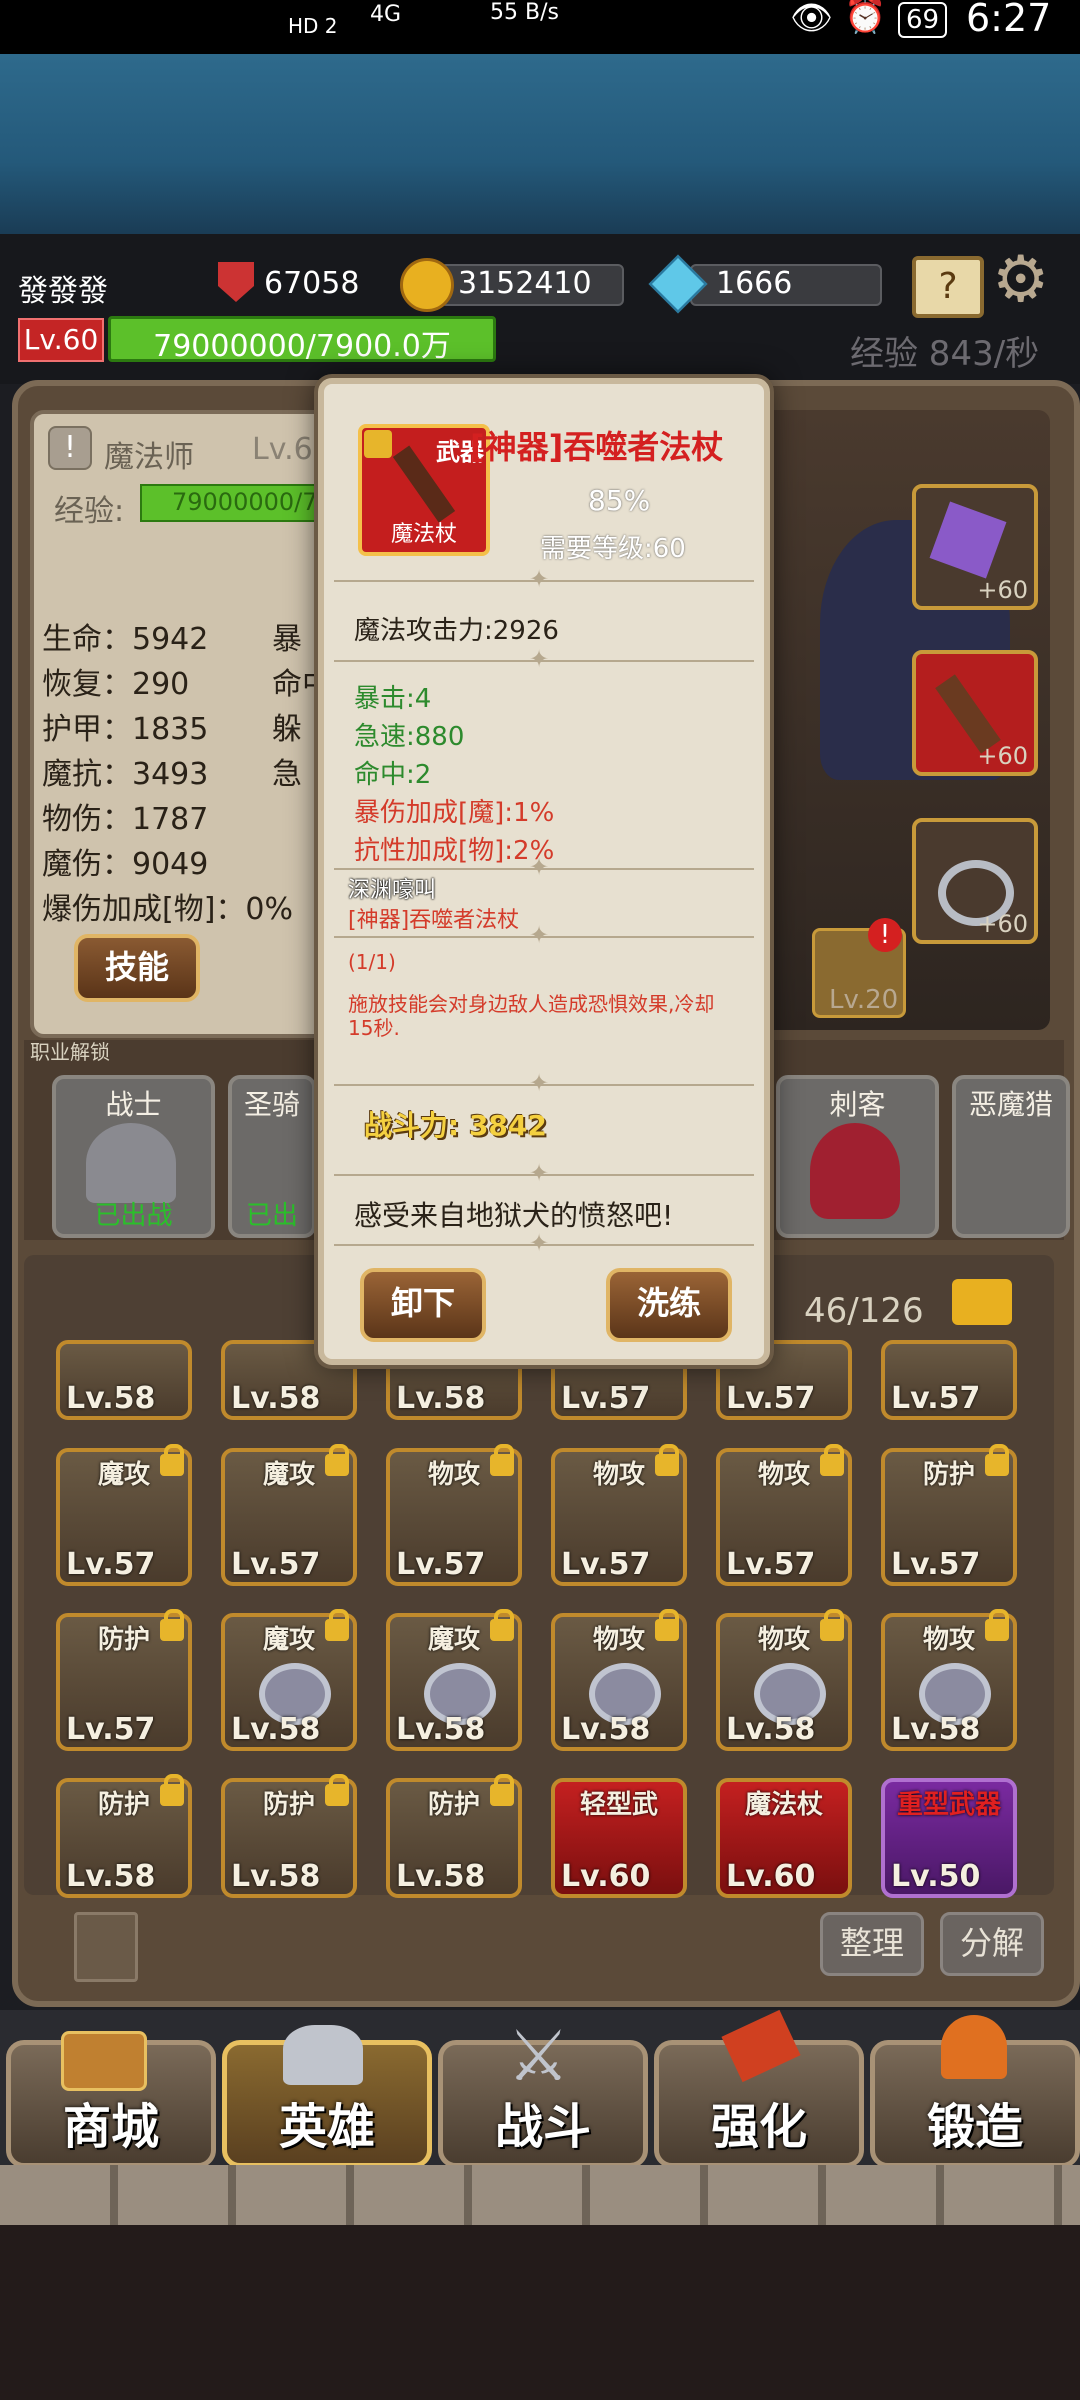 Image resolution: width=1080 pixels, height=2400 pixels. I want to click on eye-icon: 👁, so click(812, 19).